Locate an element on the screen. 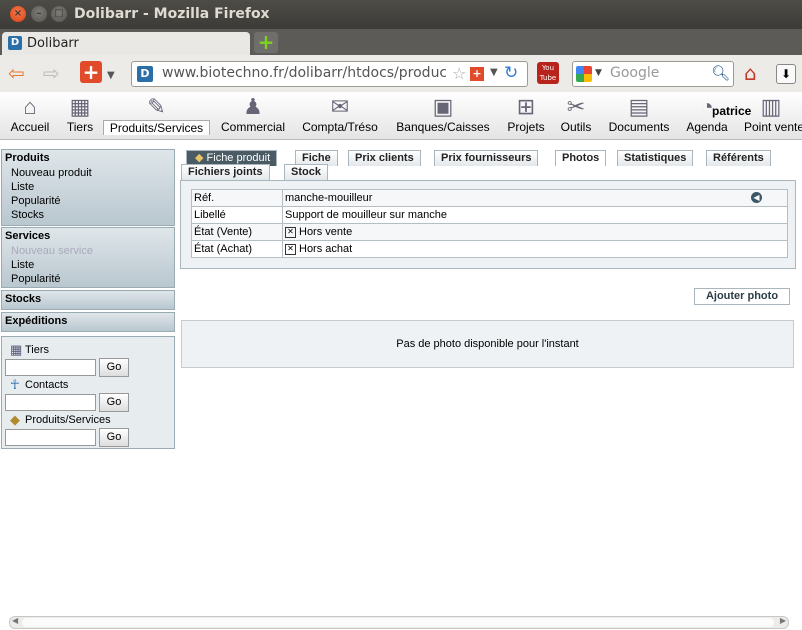 This screenshot has width=802, height=630. menu-item-commercial: ♟ Commercial is located at coordinates (253, 115).